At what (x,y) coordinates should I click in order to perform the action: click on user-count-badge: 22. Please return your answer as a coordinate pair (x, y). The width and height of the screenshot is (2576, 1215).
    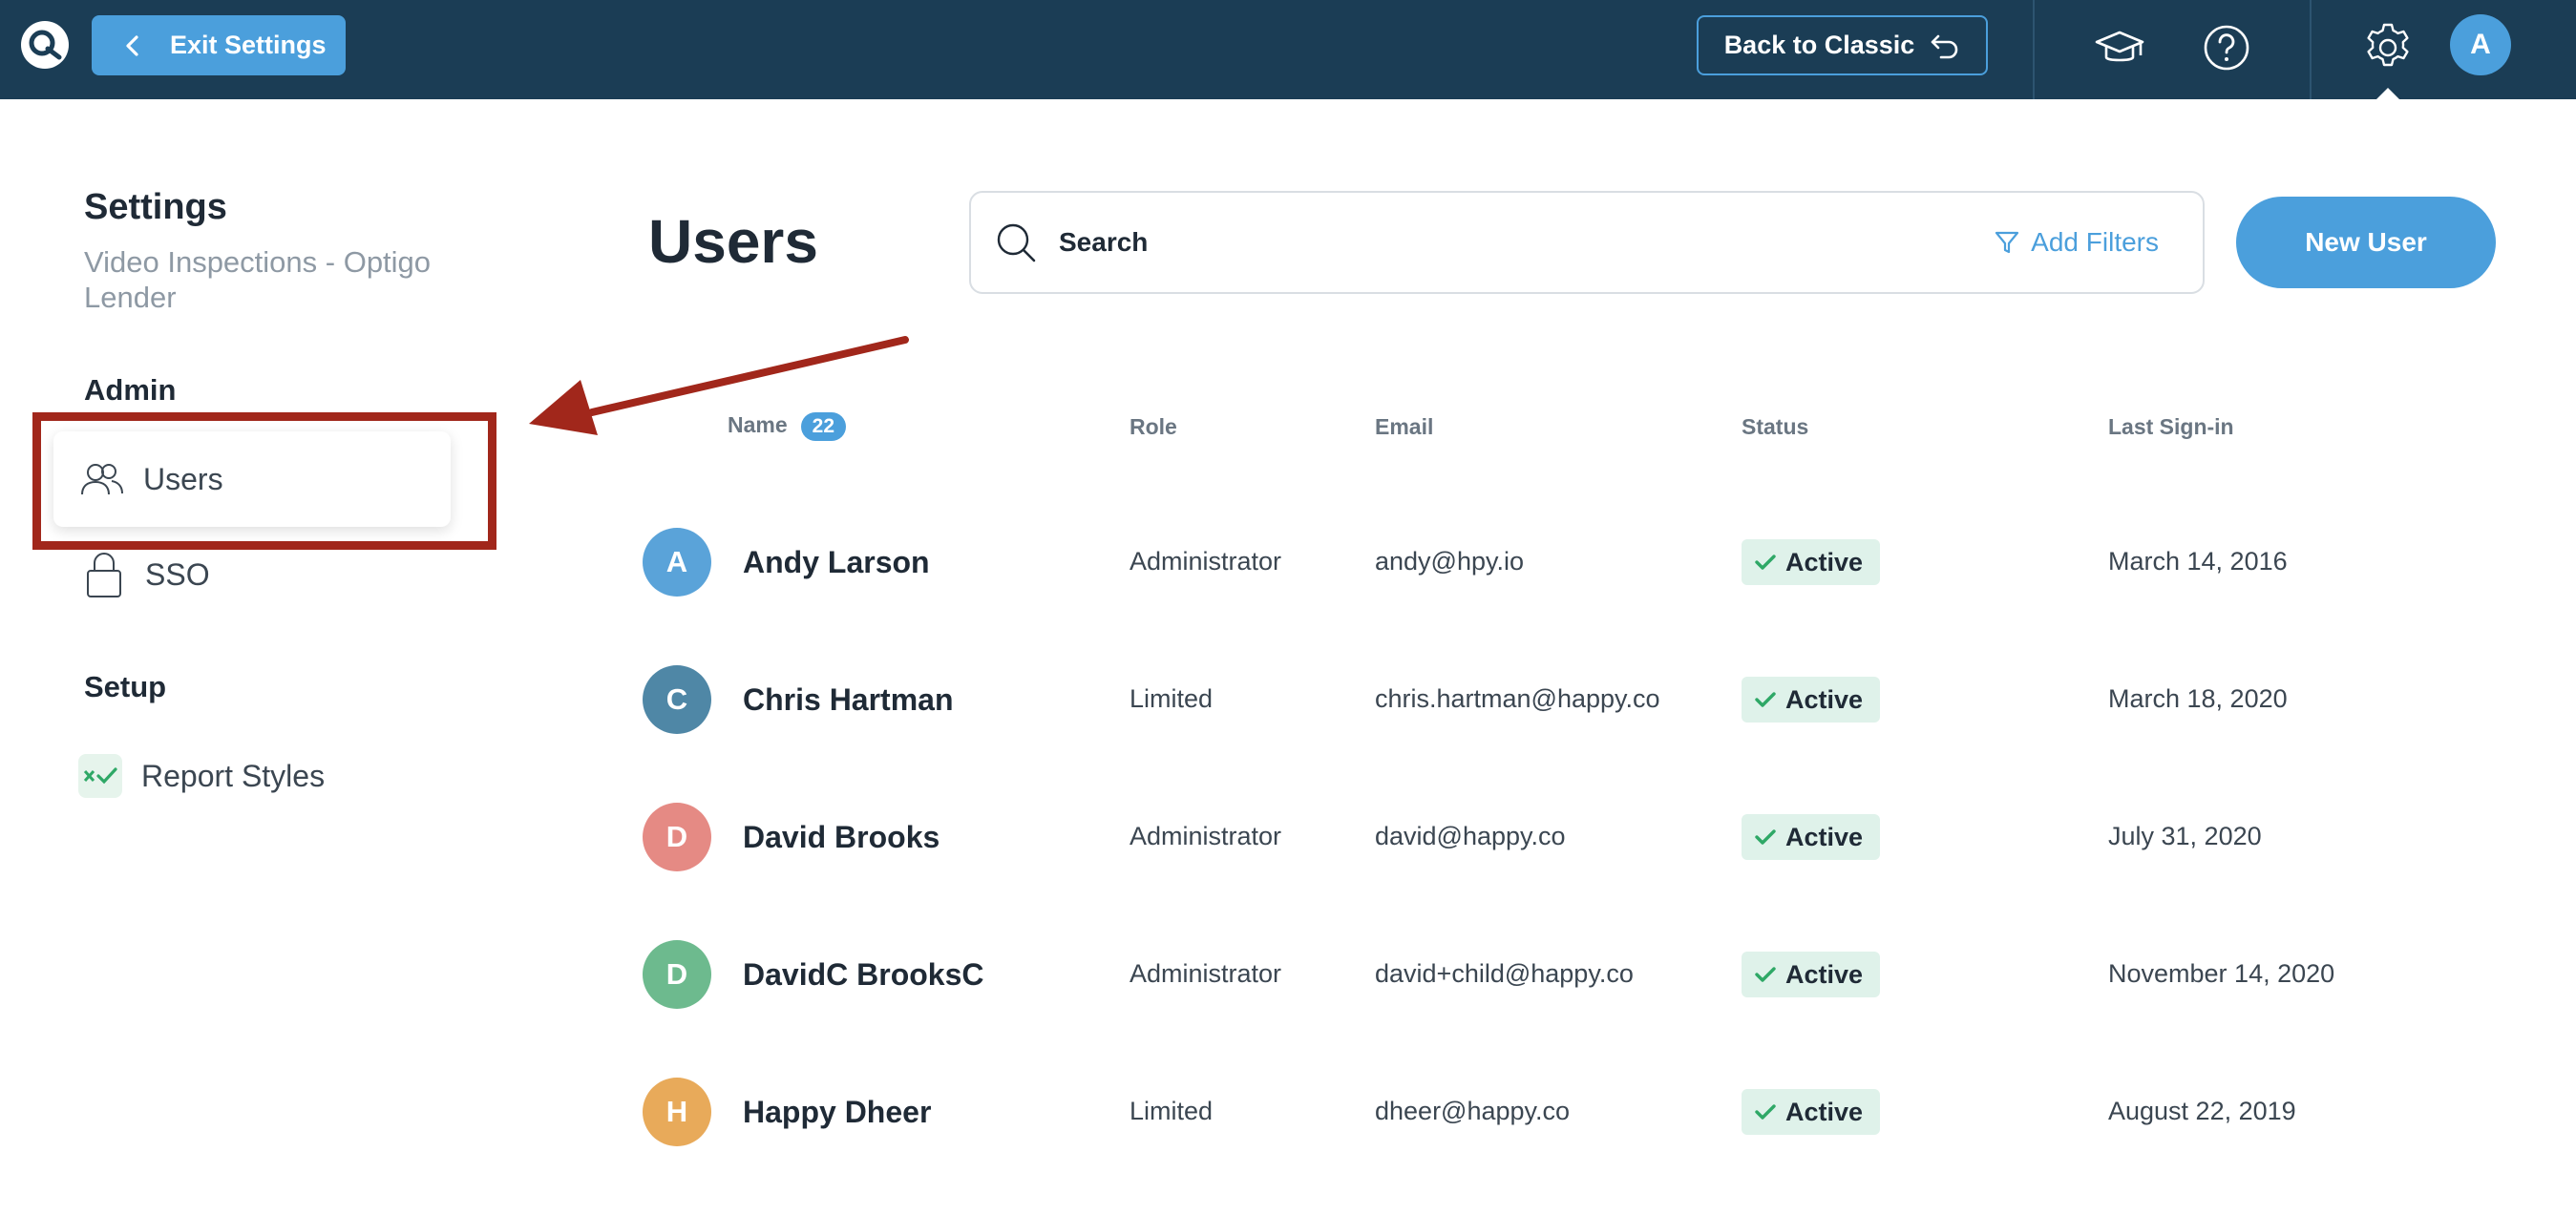
    Looking at the image, I should click on (823, 426).